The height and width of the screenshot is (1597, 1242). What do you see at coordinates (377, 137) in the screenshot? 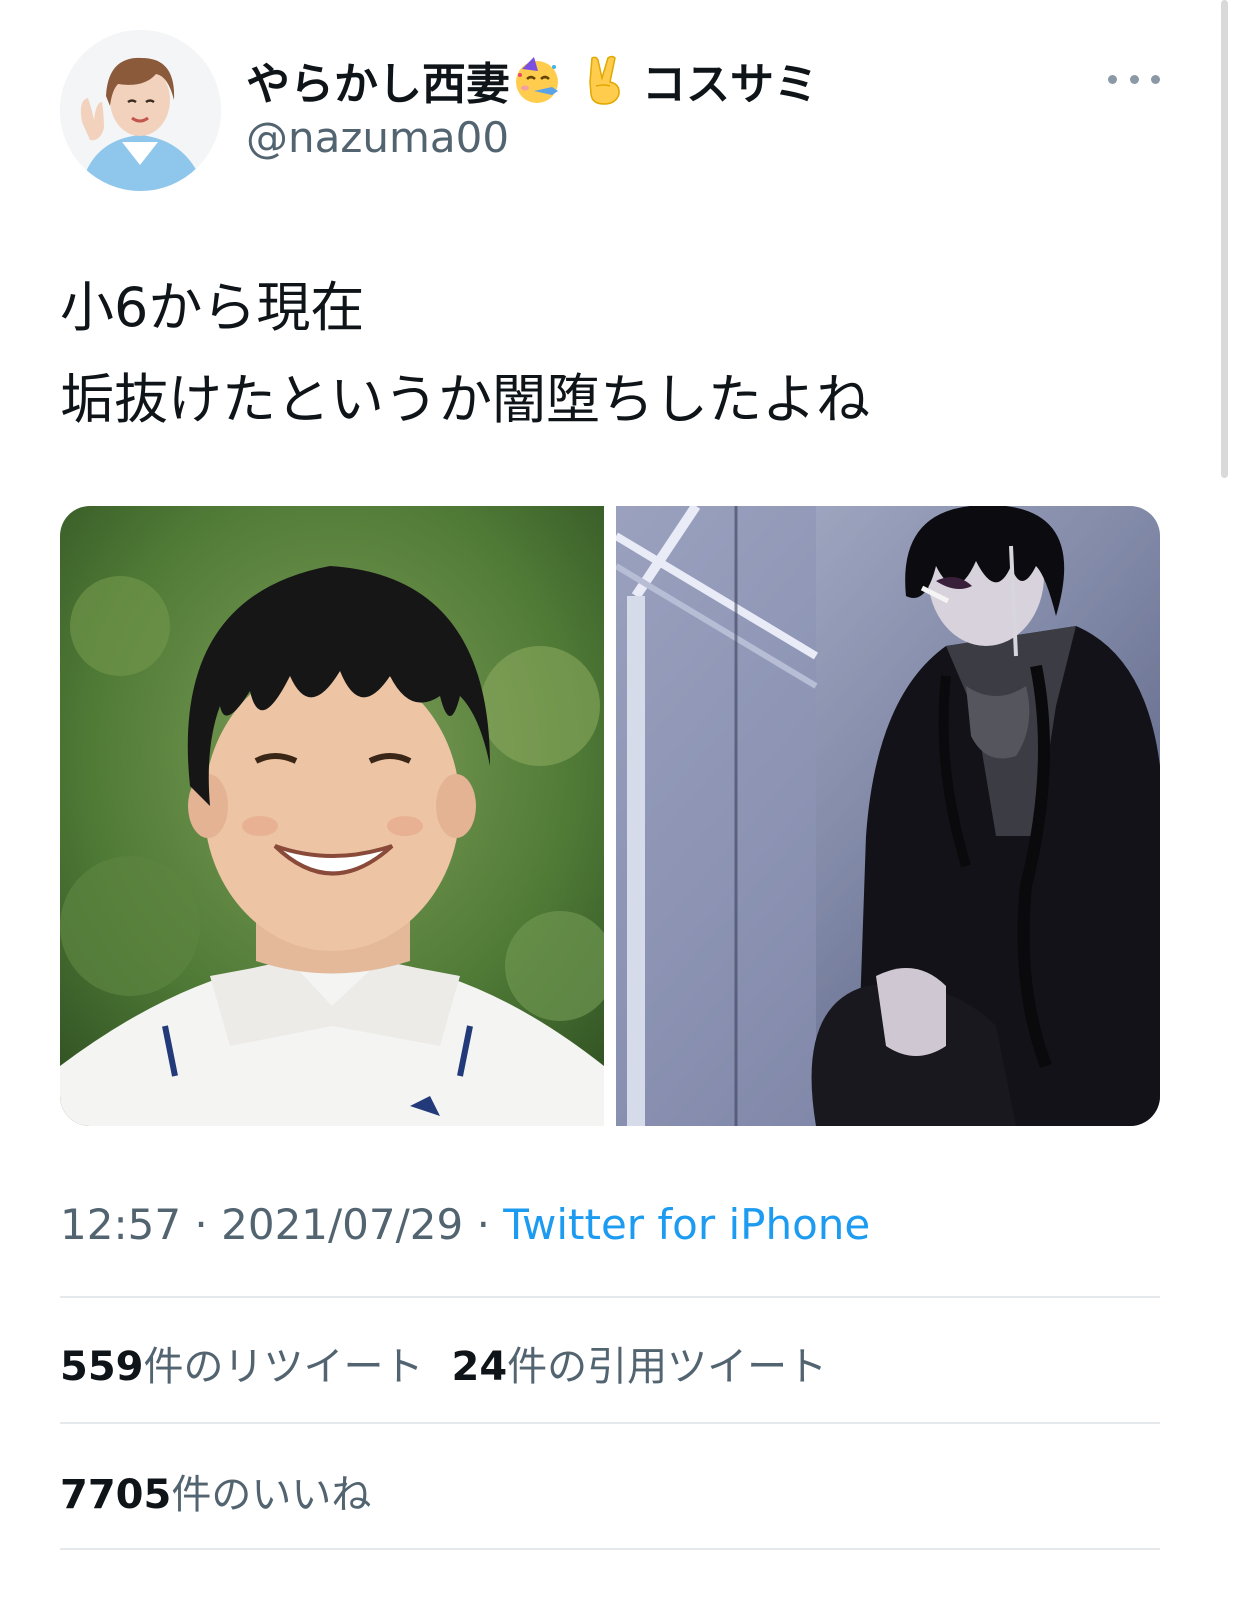
I see `user-handle: @nazuma00` at bounding box center [377, 137].